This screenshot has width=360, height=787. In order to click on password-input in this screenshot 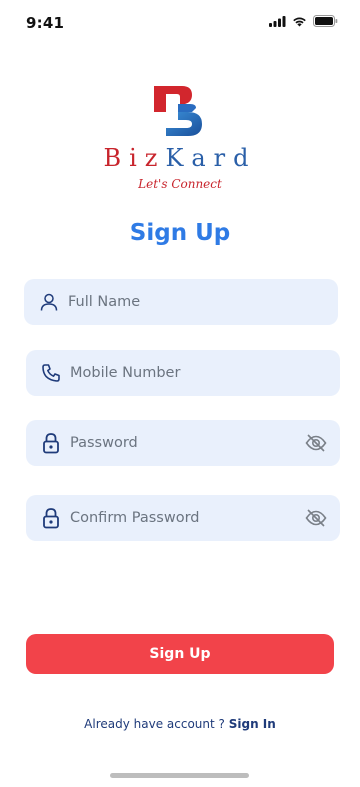, I will do `click(186, 443)`.